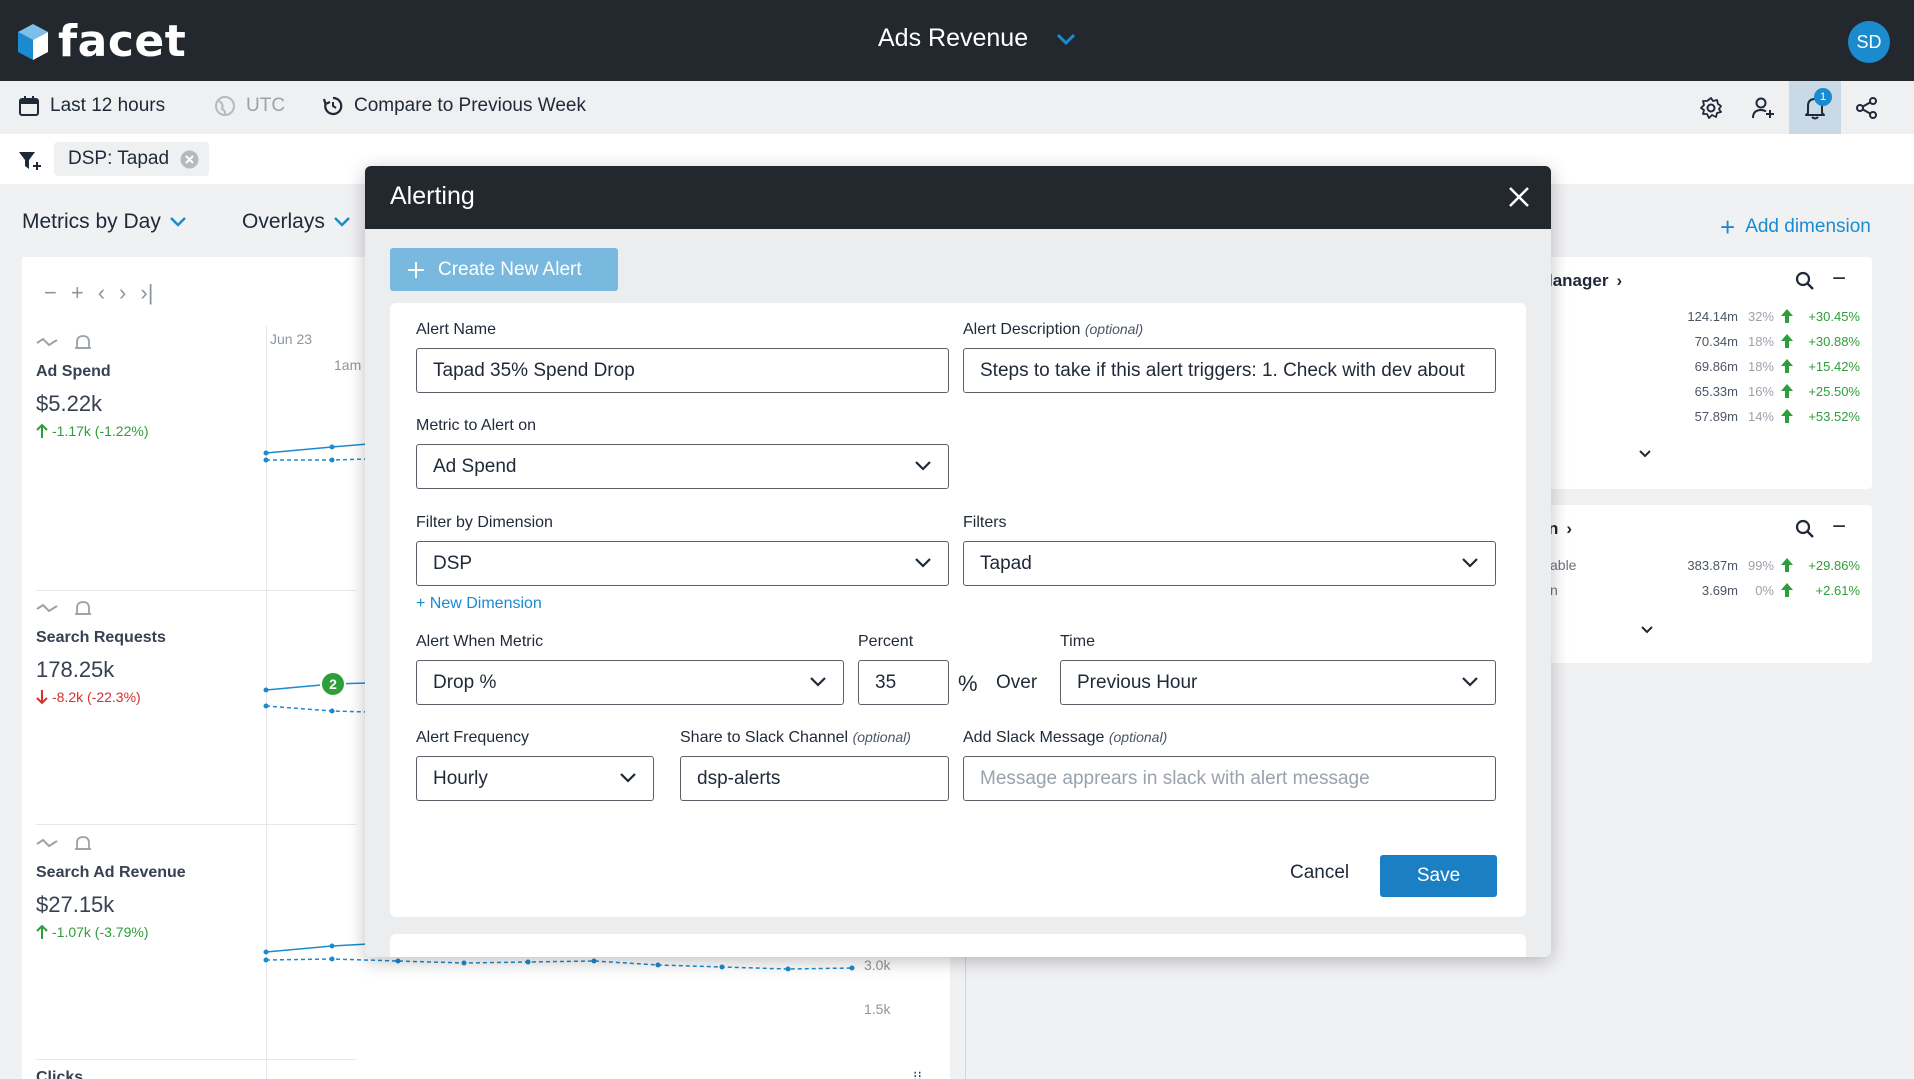 The image size is (1914, 1079). I want to click on optional-tag: (optional), so click(1138, 737).